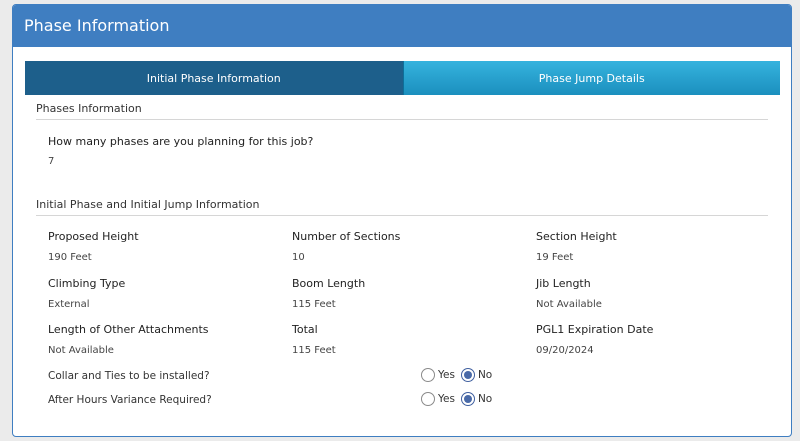  I want to click on field-value: External, so click(69, 304).